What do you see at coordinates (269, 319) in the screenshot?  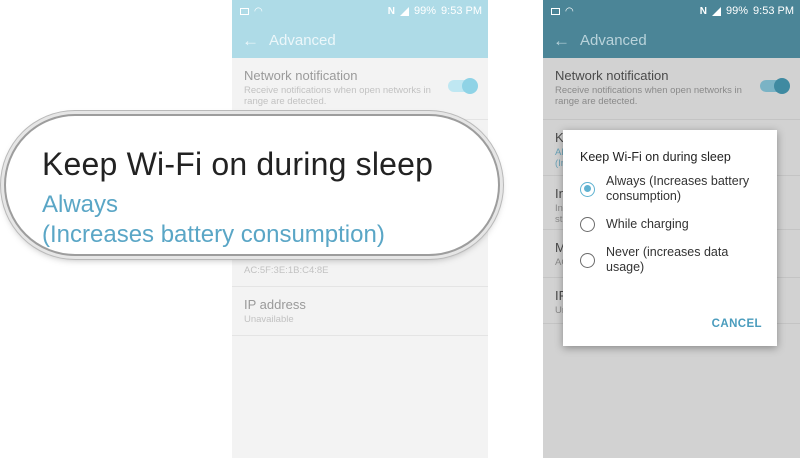 I see `setting-subtitle: Unavailable` at bounding box center [269, 319].